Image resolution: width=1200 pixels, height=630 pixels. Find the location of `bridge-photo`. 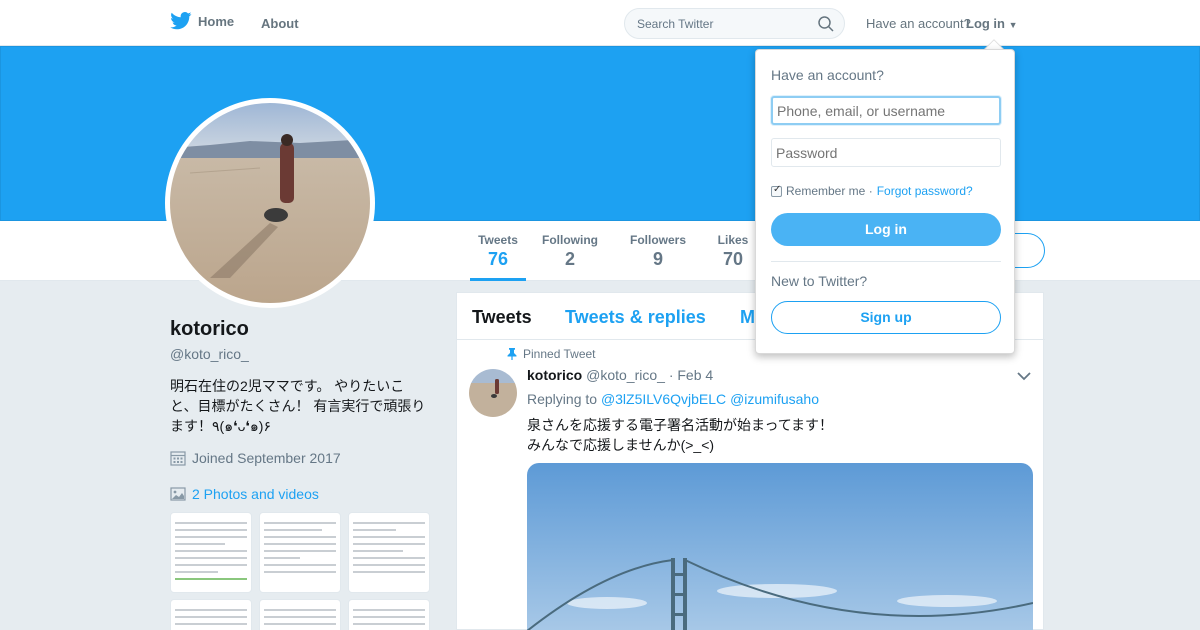

bridge-photo is located at coordinates (780, 546).